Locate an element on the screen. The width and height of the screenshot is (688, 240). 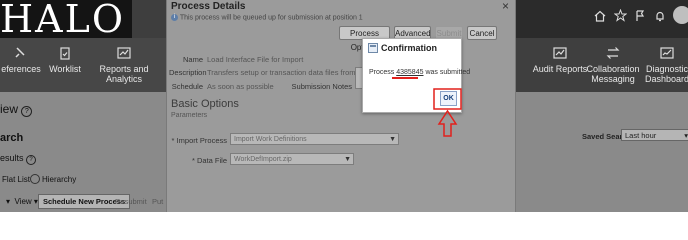
dialog-title: Process Details is located at coordinates (208, 6).